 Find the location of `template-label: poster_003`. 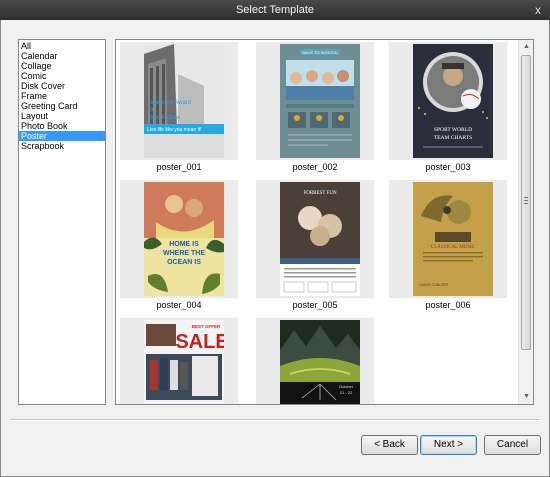

template-label: poster_003 is located at coordinates (448, 167).